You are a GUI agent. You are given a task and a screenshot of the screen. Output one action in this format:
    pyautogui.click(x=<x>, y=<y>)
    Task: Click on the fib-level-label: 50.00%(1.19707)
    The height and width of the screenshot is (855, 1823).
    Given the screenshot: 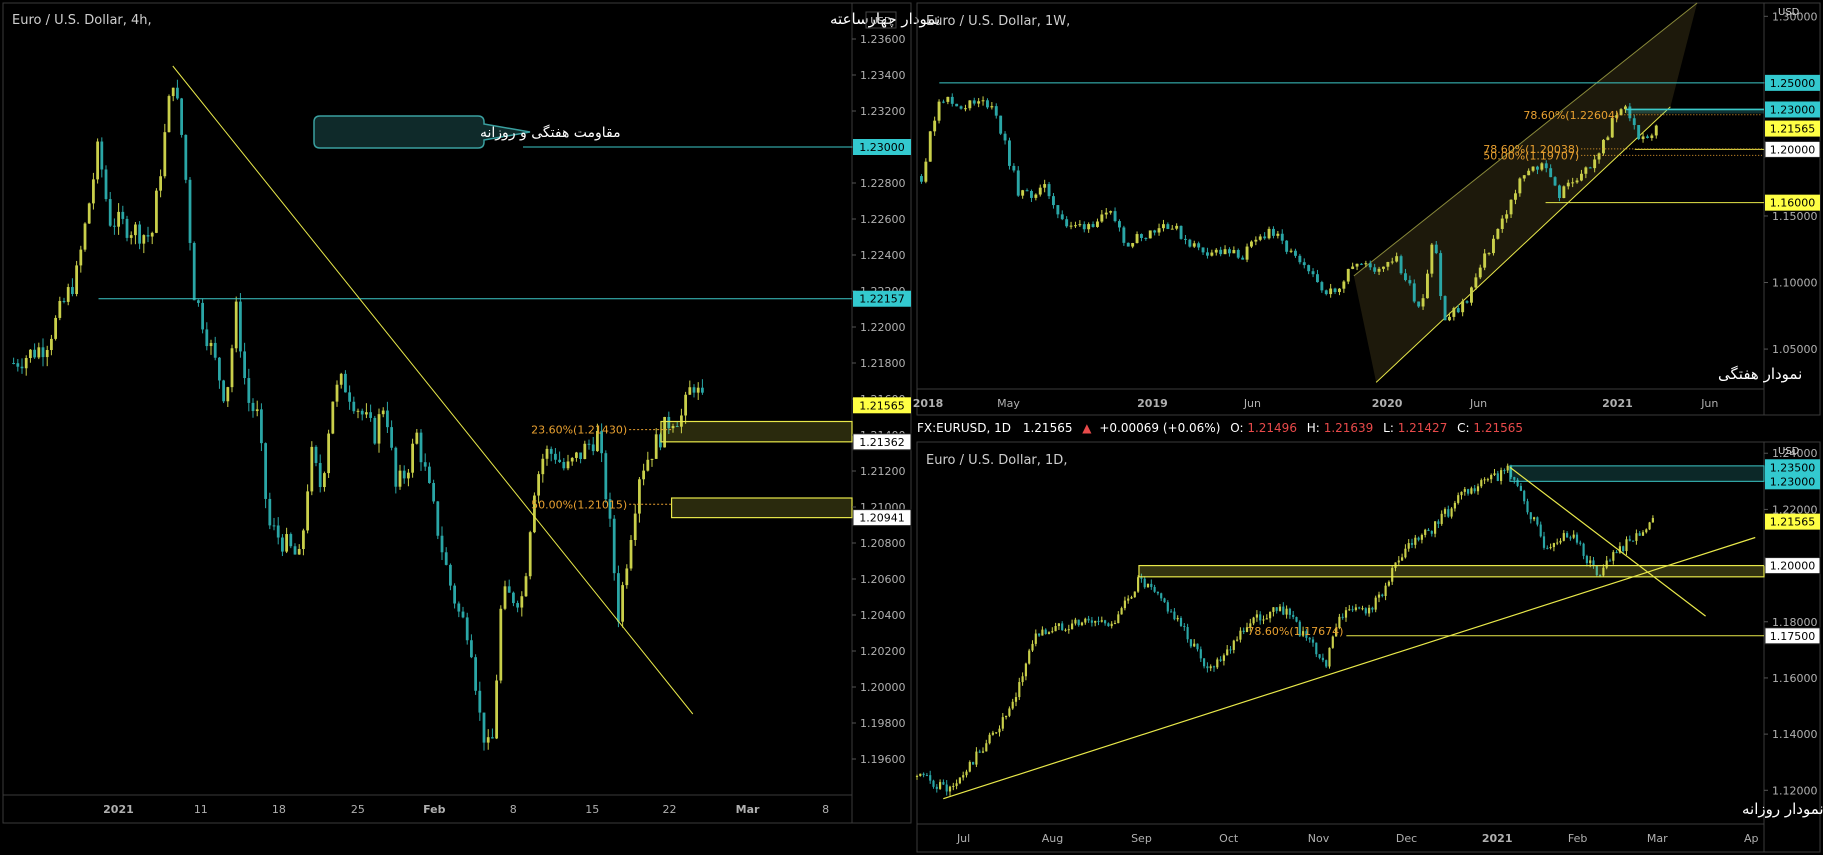 What is the action you would take?
    pyautogui.click(x=1531, y=155)
    